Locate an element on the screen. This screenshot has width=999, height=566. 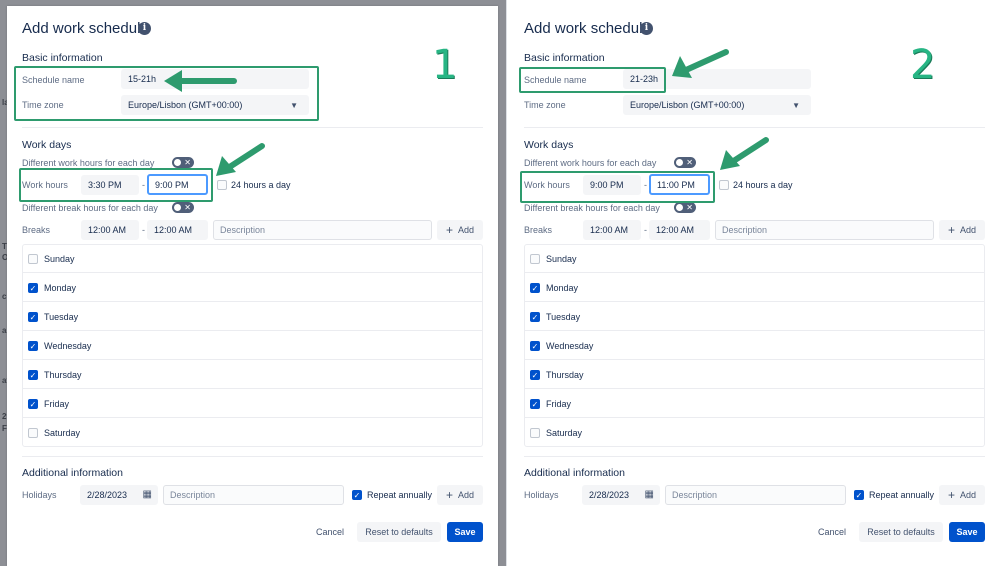
annotation-number-2: 2 is located at coordinates (923, 65).